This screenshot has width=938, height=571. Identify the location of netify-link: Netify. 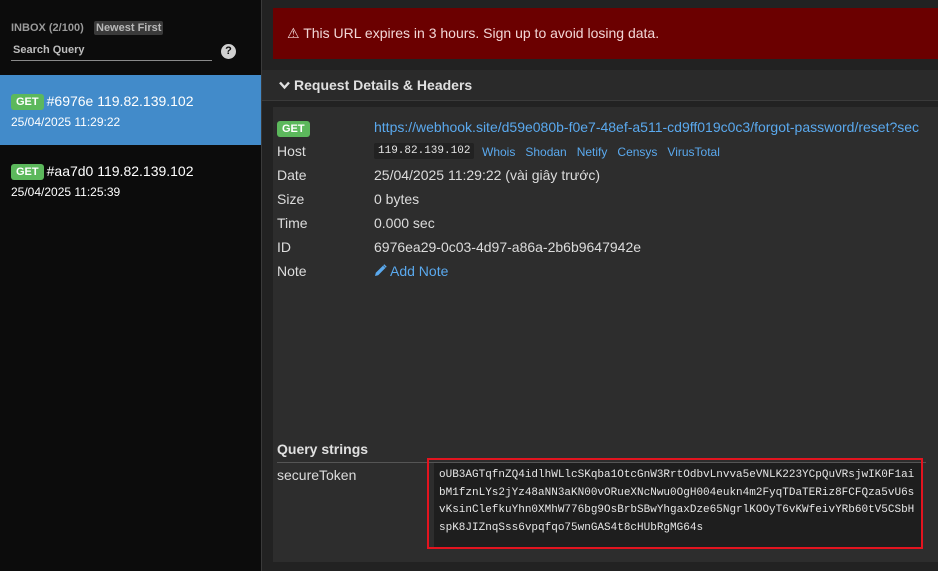
(592, 152).